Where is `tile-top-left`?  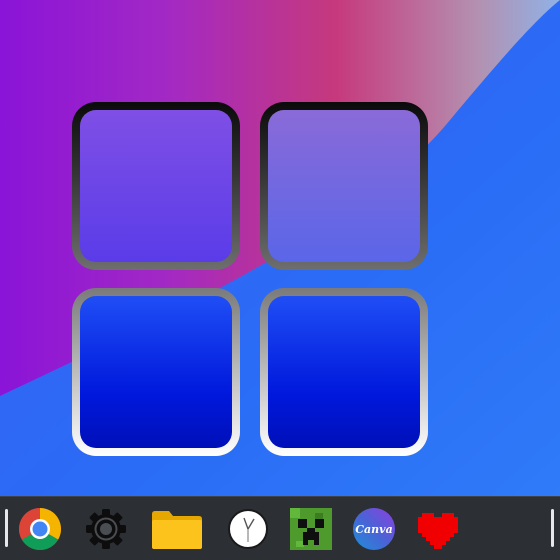
tile-top-left is located at coordinates (156, 186).